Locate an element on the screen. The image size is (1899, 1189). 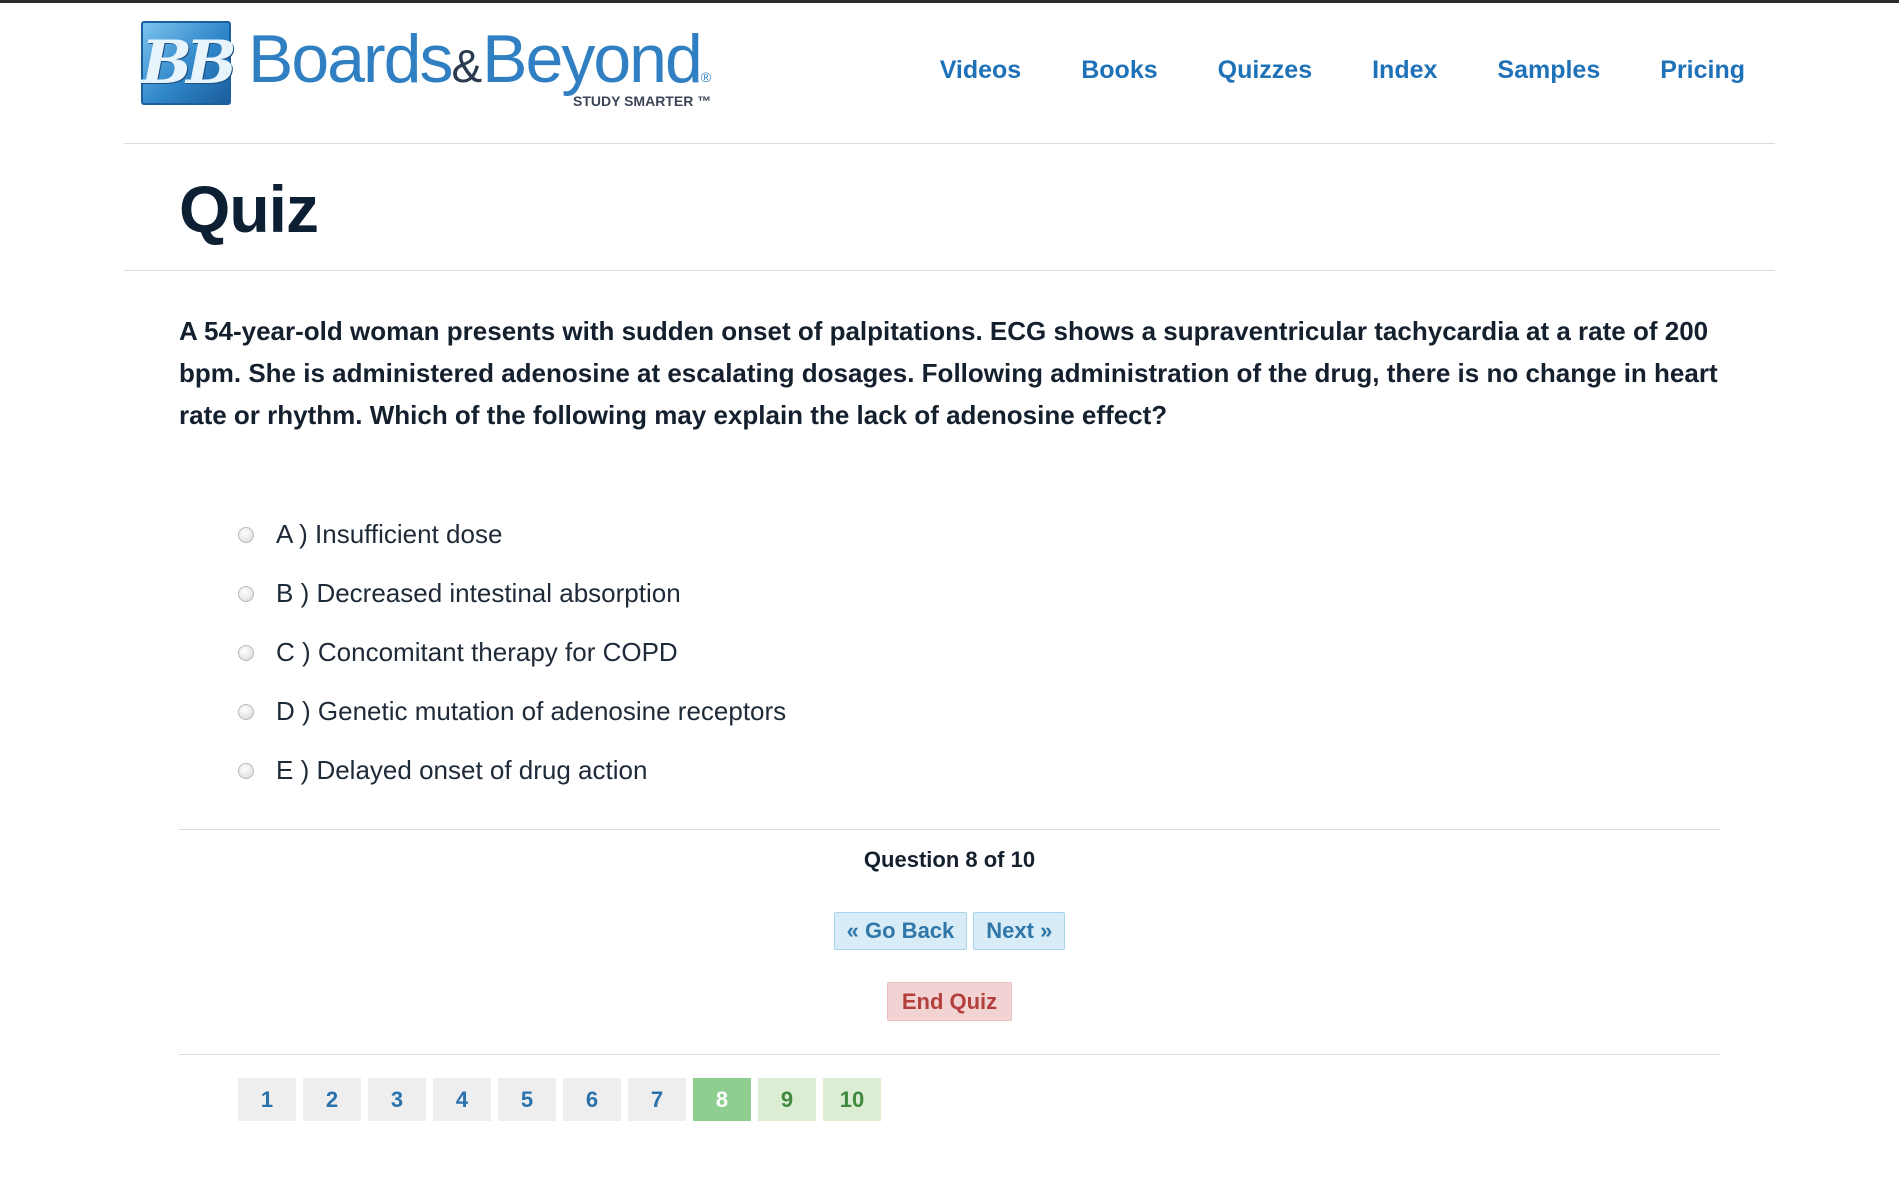
logo-wordmark: Boards&Beyond® STUDY SMARTER ™ is located at coordinates (483, 65).